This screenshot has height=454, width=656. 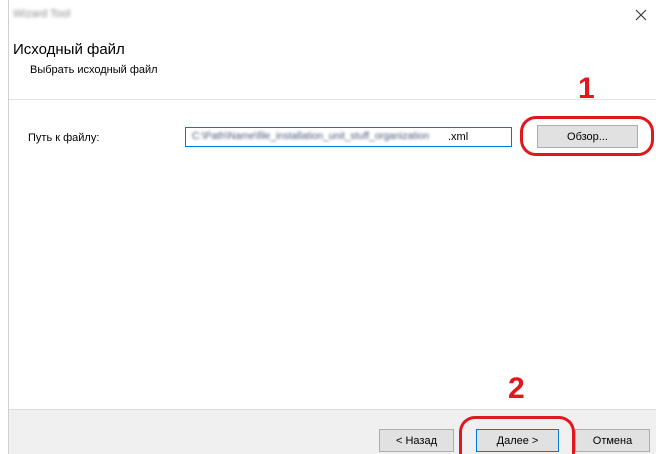 What do you see at coordinates (64, 138) in the screenshot?
I see `file-path-label: Путь к файлу:` at bounding box center [64, 138].